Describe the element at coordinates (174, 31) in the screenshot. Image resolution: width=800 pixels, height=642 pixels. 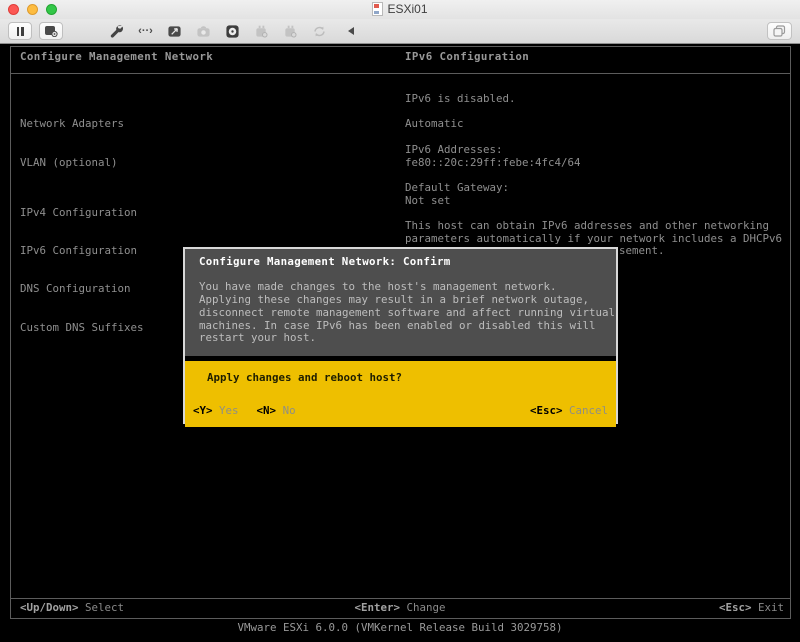
I see `hard-disk-icon` at that location.